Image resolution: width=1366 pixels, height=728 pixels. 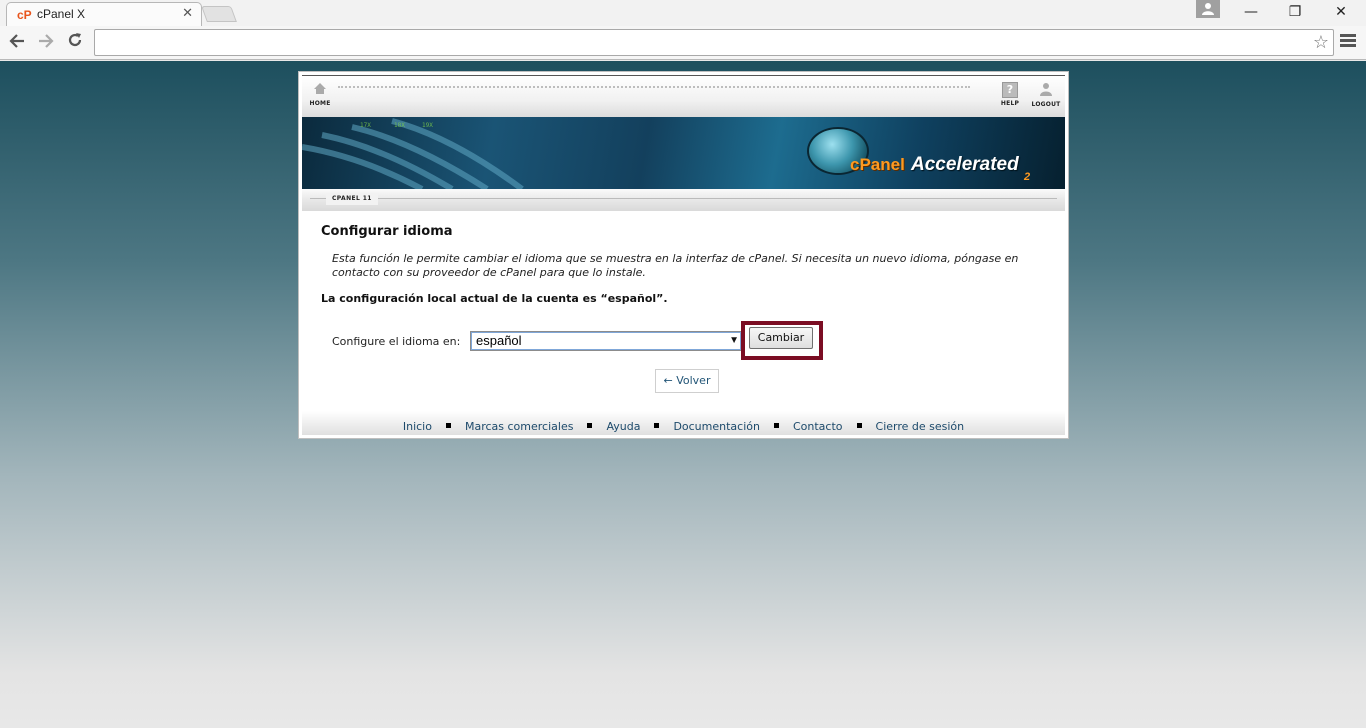 I want to click on user-icon, so click(x=1208, y=9).